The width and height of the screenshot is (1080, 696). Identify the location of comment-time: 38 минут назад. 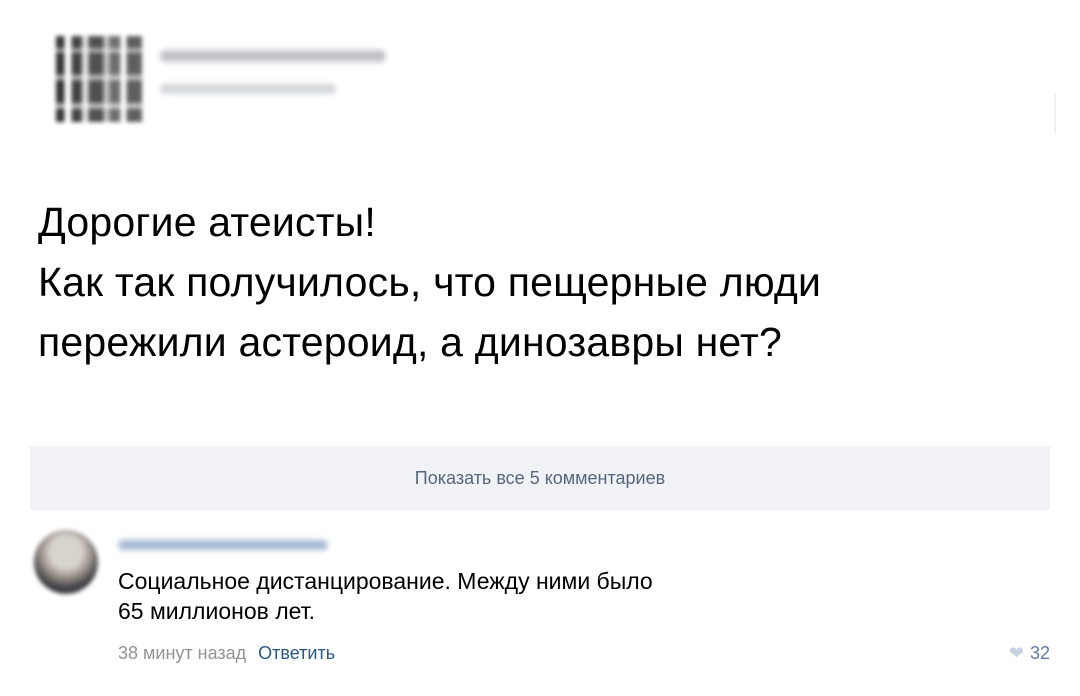
(182, 653).